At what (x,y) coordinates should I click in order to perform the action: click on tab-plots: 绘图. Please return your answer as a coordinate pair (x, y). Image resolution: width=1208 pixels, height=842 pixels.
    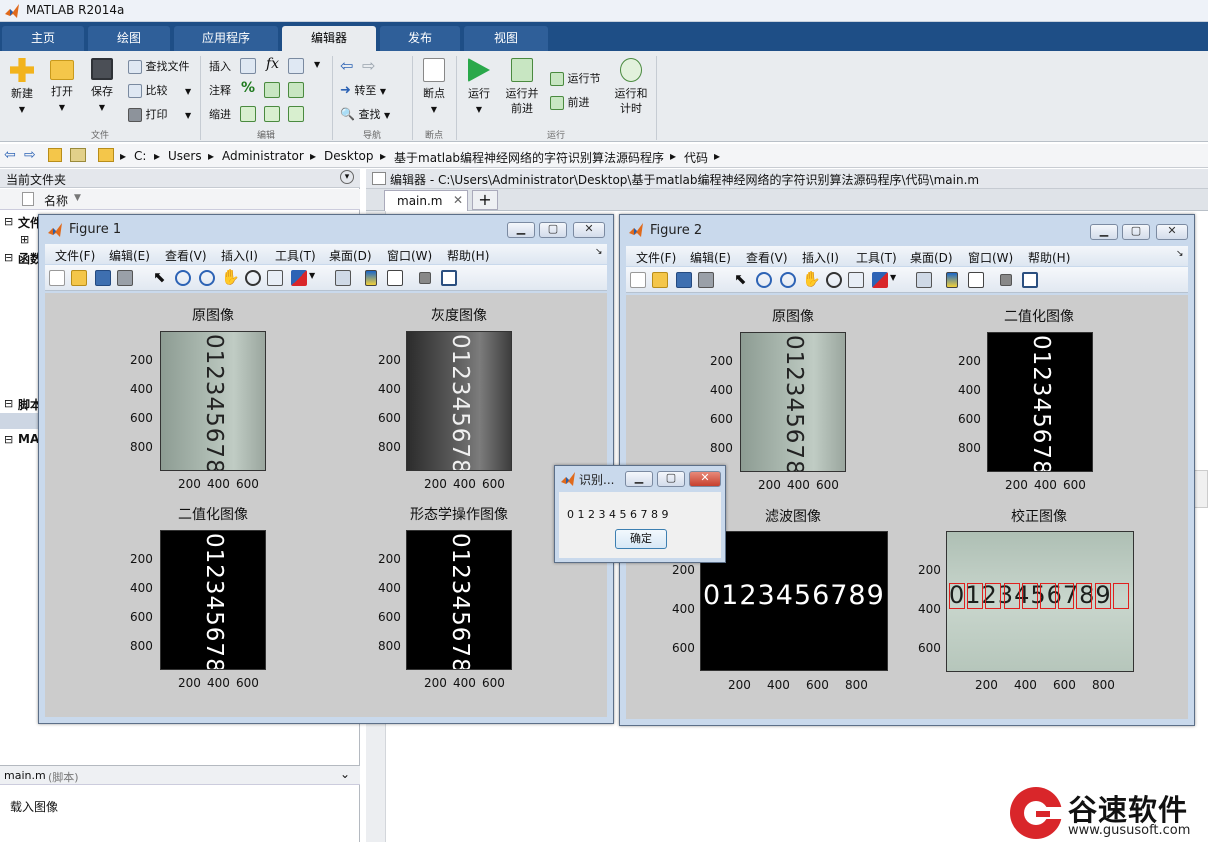
    Looking at the image, I should click on (129, 38).